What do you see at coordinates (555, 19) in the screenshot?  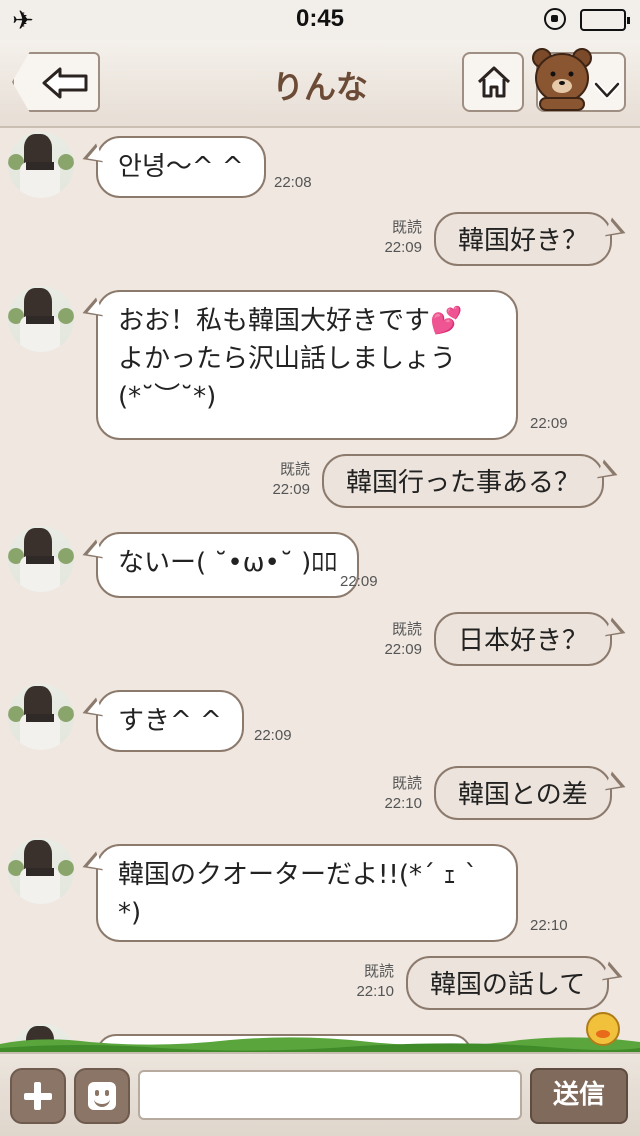 I see `rotation-lock-icon` at bounding box center [555, 19].